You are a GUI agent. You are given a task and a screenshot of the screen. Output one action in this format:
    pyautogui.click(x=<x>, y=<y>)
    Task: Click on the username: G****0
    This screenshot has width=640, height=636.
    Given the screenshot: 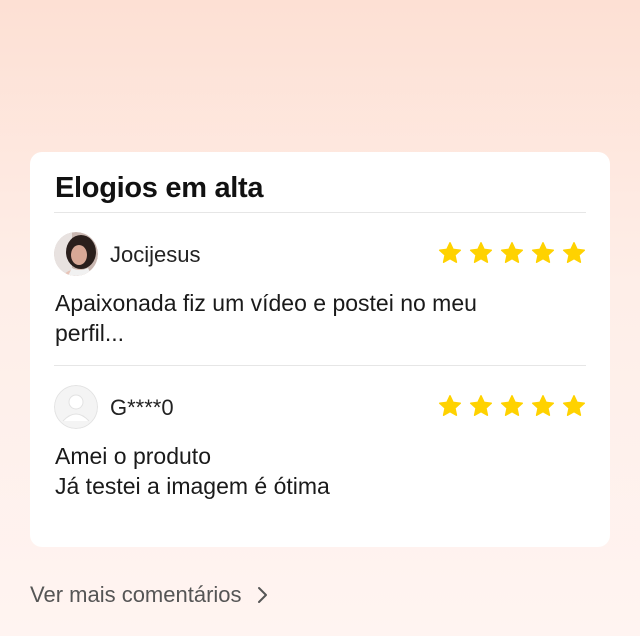 What is the action you would take?
    pyautogui.click(x=142, y=407)
    